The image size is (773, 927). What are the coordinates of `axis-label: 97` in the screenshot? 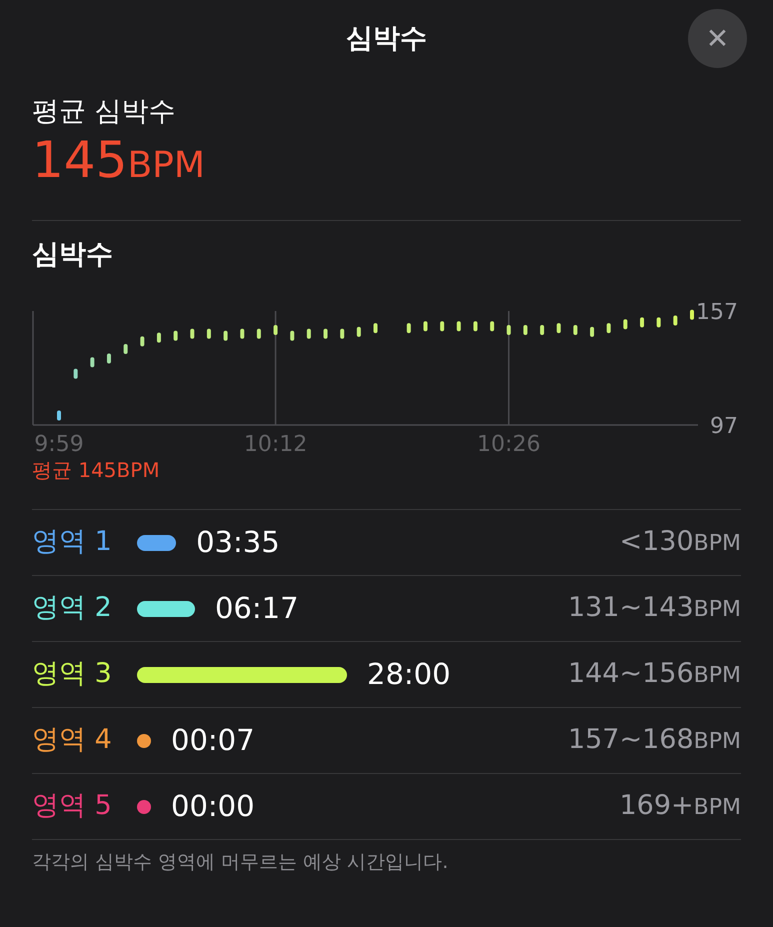 It's located at (724, 426).